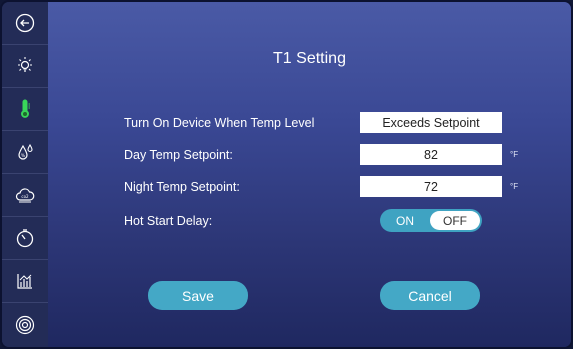  I want to click on page-title: T1 Setting, so click(309, 58).